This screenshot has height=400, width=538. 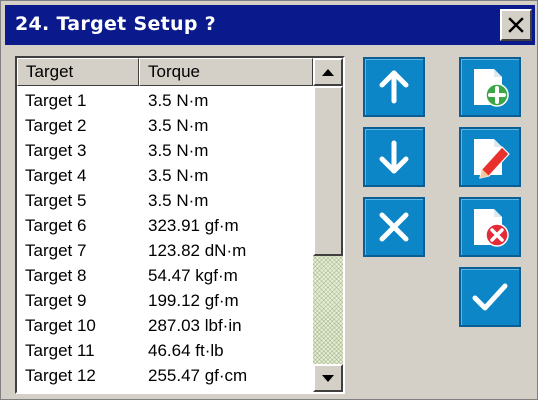 I want to click on list-item: Target 9 199.12 gf·m, so click(x=165, y=300).